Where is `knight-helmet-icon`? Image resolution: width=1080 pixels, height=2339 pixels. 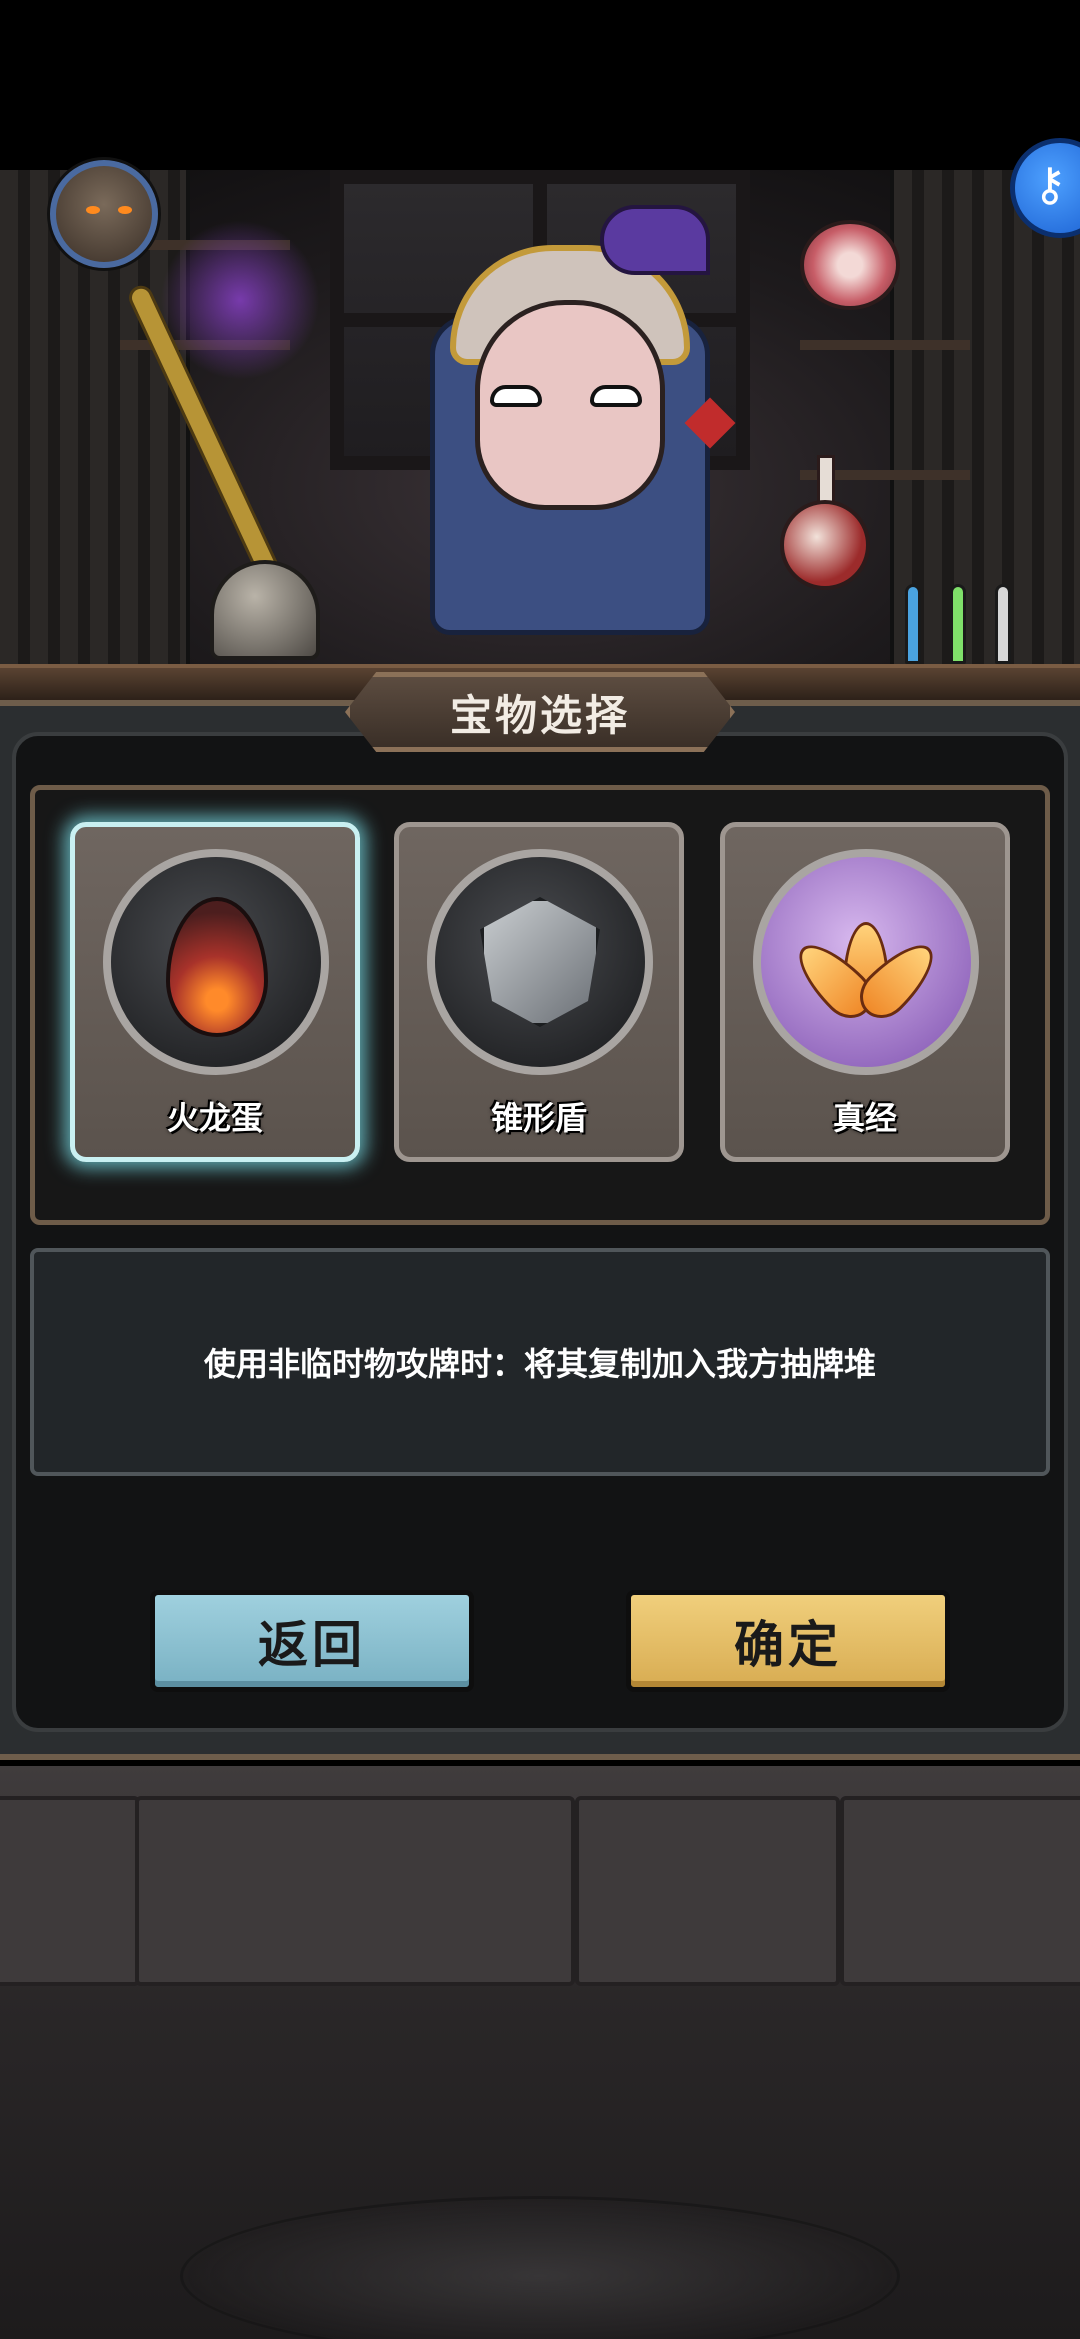 knight-helmet-icon is located at coordinates (265, 610).